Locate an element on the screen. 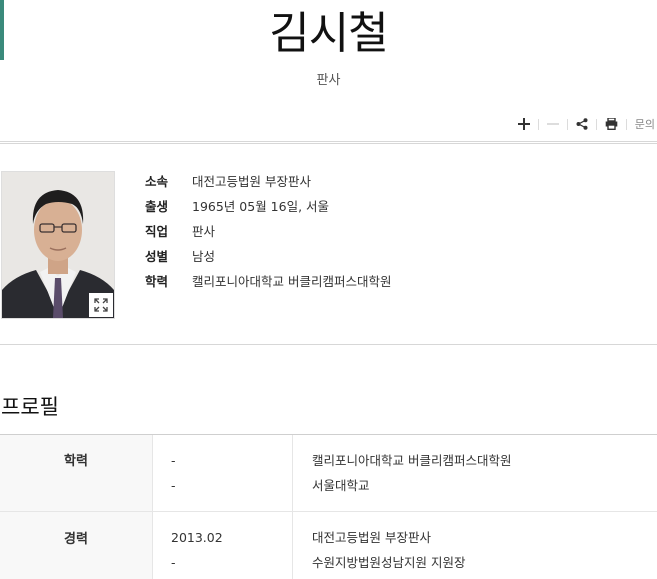  row-divider is located at coordinates (328, 511).